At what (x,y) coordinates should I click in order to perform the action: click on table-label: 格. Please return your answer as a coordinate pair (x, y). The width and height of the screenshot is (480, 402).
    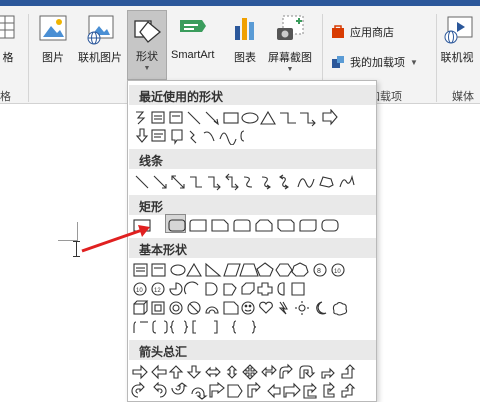
    Looking at the image, I should click on (8, 58).